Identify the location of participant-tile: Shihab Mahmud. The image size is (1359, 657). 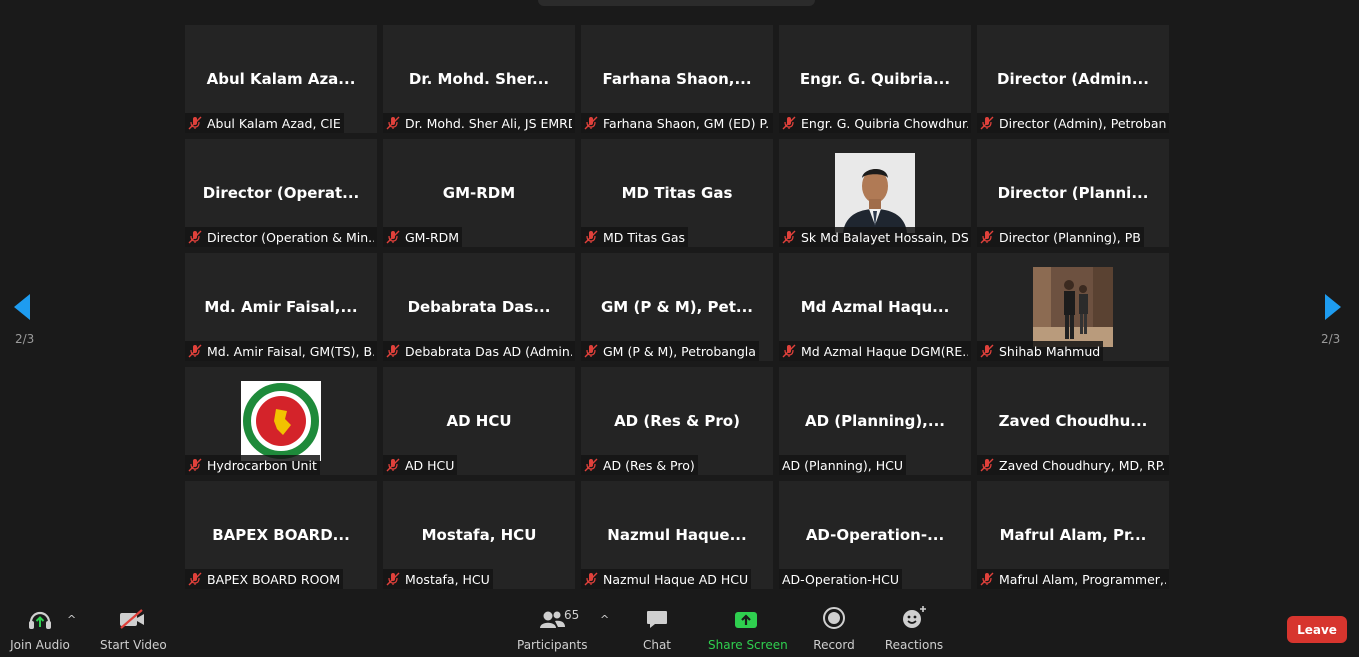
(1073, 307).